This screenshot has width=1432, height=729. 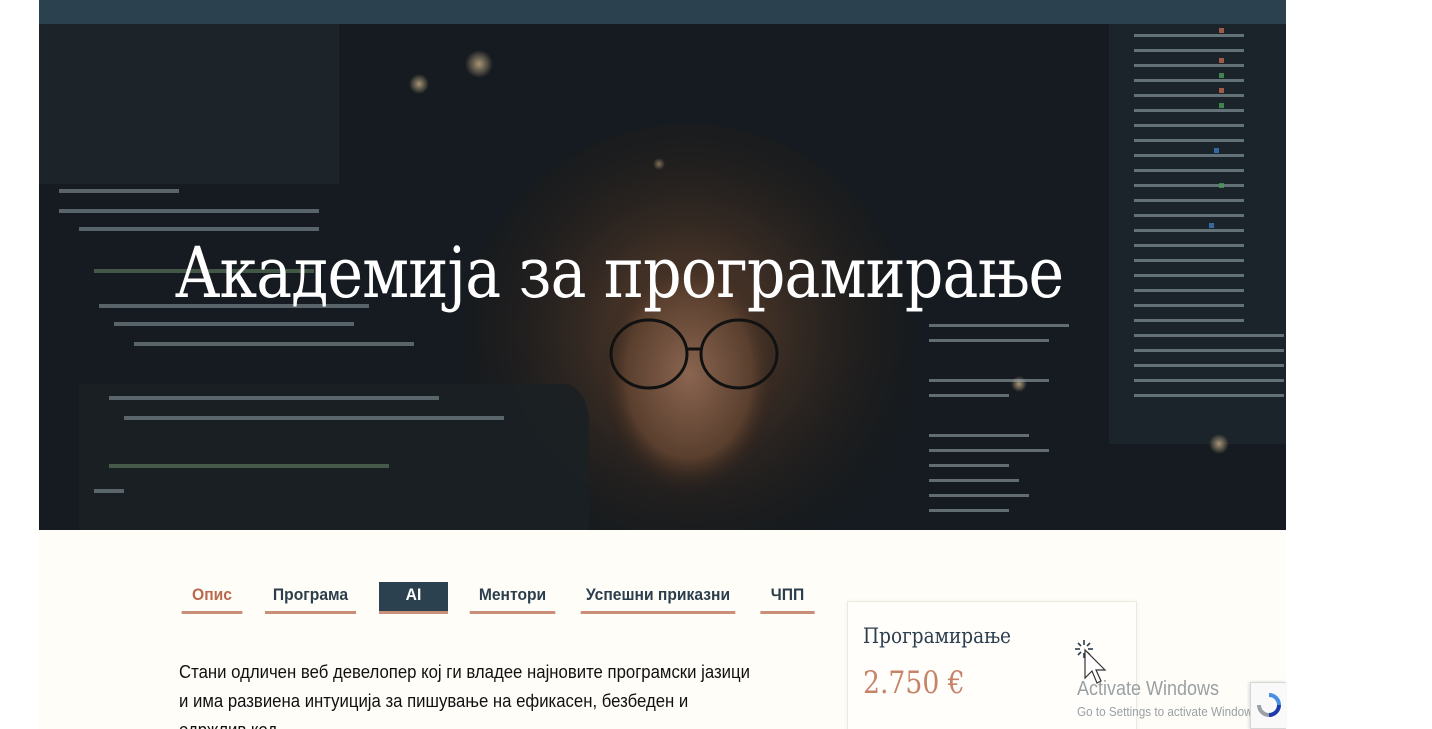 I want to click on watermark-title: Activate Windows, so click(x=1148, y=689).